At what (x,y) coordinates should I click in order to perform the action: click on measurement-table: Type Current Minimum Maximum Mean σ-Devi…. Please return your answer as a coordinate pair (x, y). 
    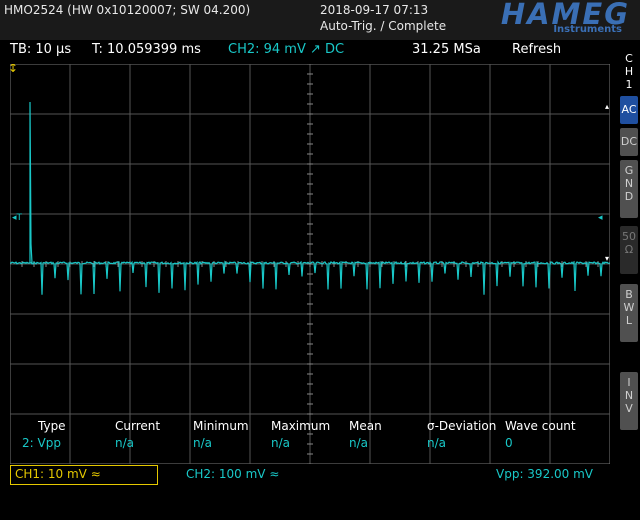
    Looking at the image, I should click on (308, 440).